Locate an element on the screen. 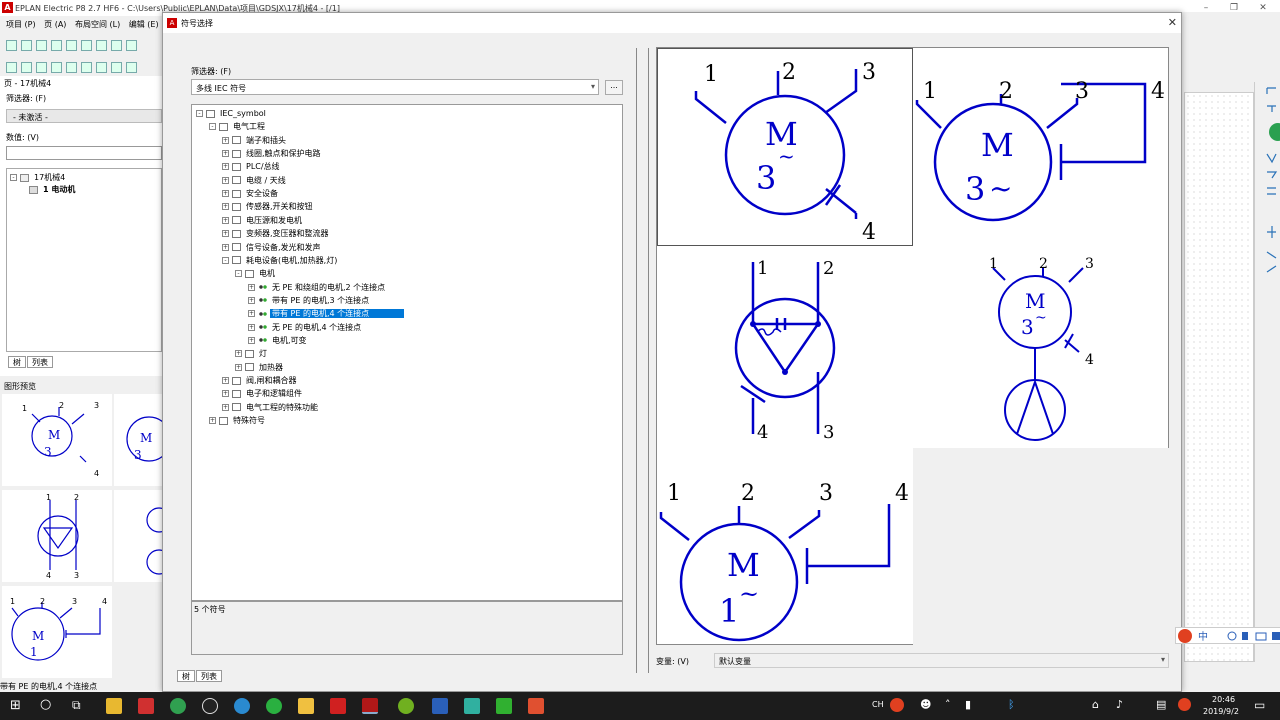  dialog-tab-tree: 树 is located at coordinates (186, 676).